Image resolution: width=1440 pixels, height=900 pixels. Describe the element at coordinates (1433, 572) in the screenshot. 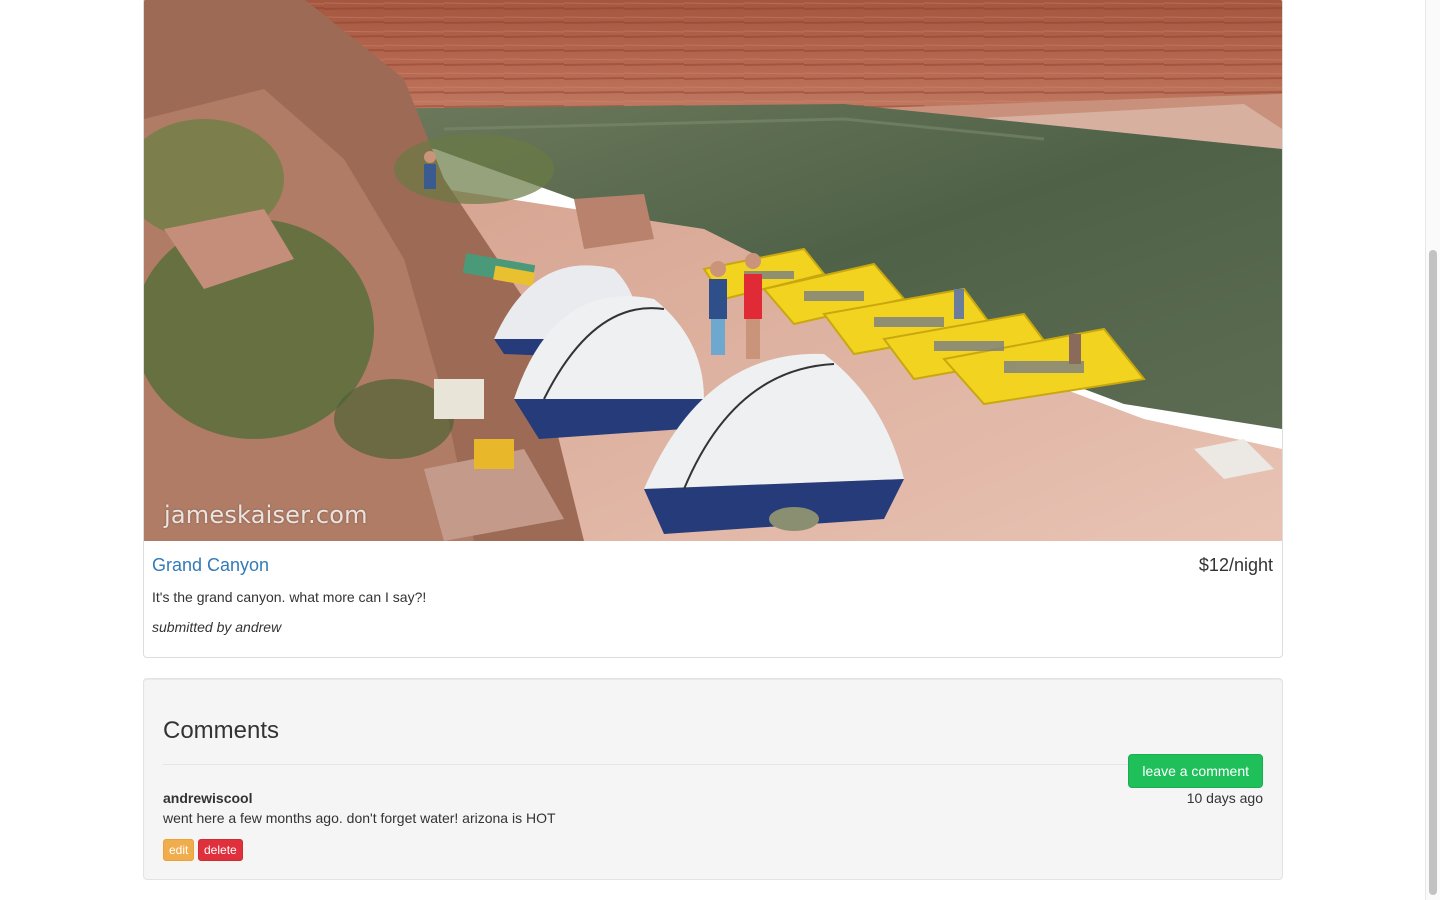

I see `scrollbar-thumb` at that location.